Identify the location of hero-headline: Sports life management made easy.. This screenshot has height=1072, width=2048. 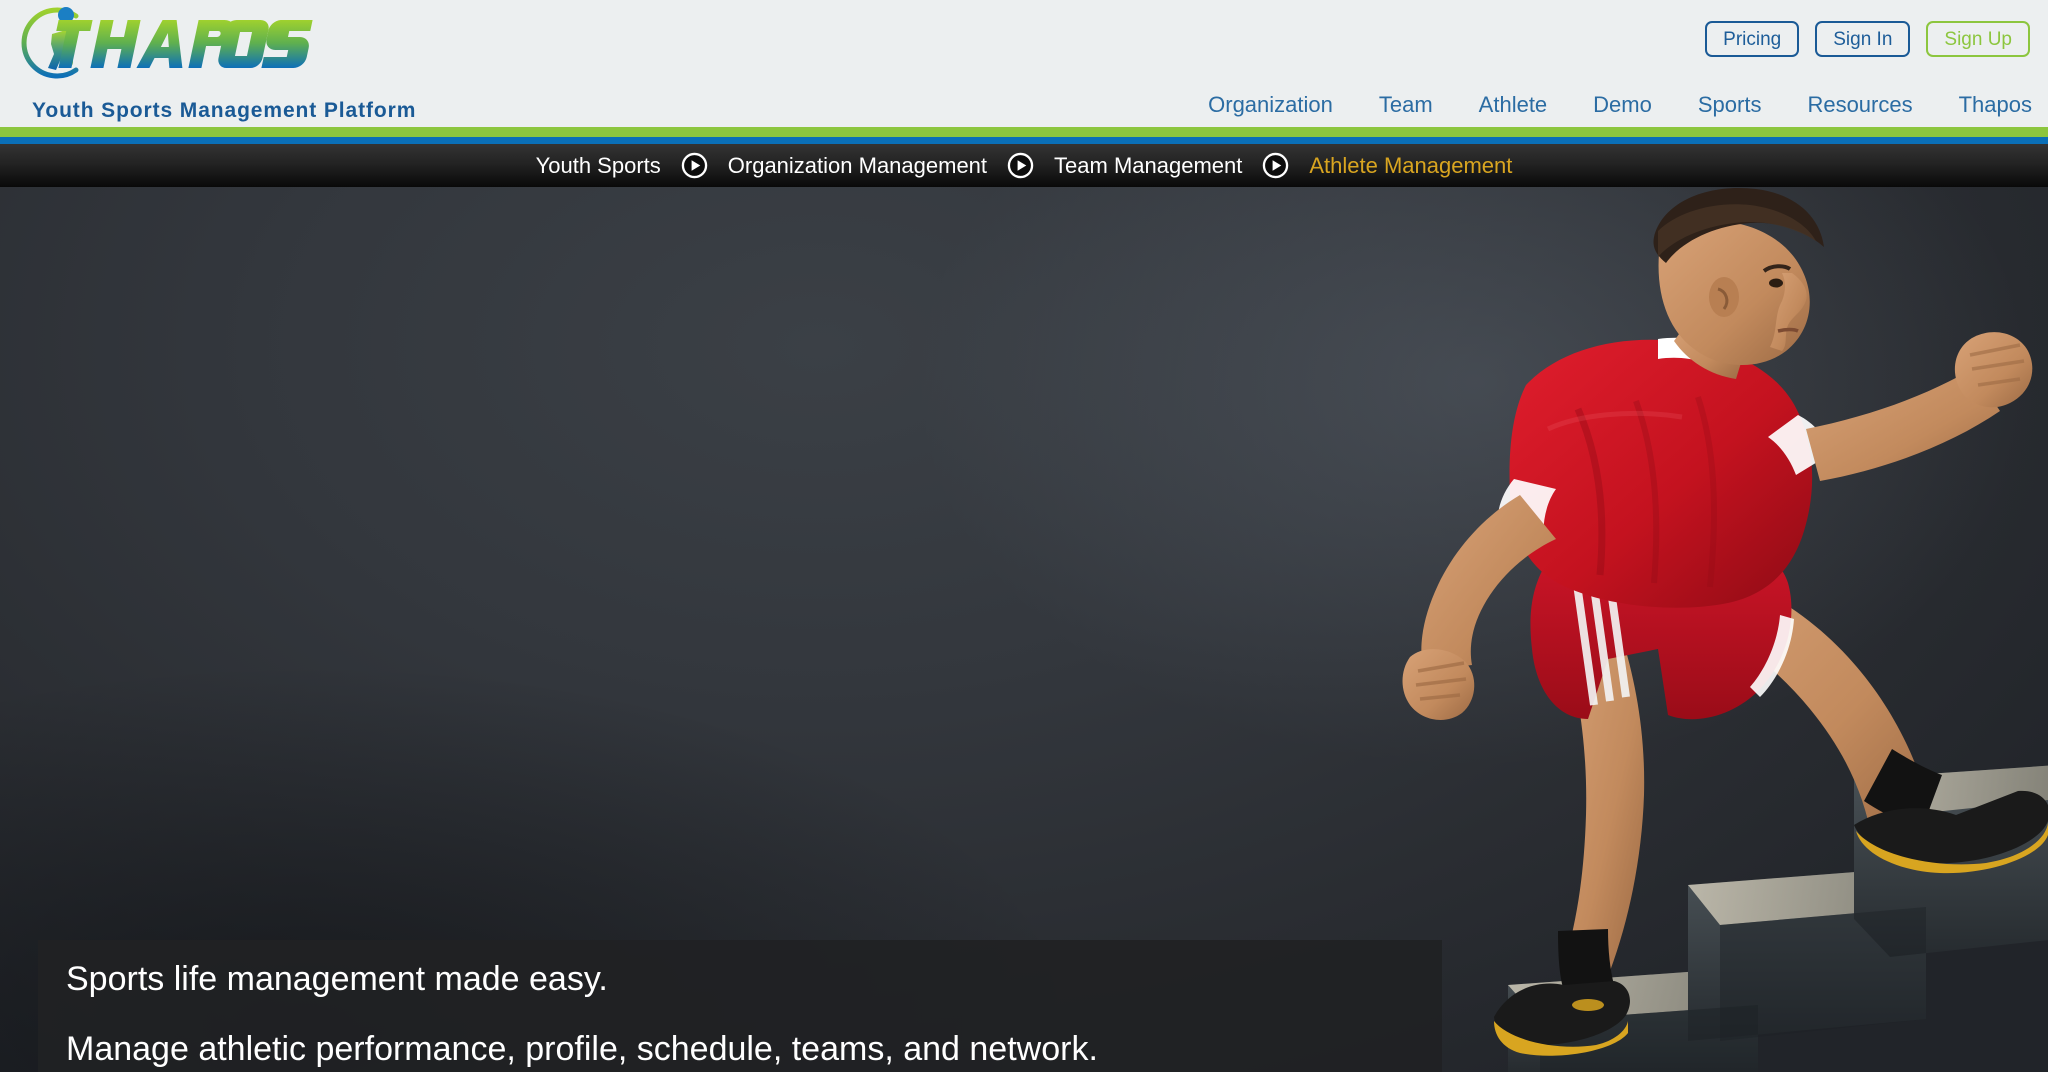
(337, 979).